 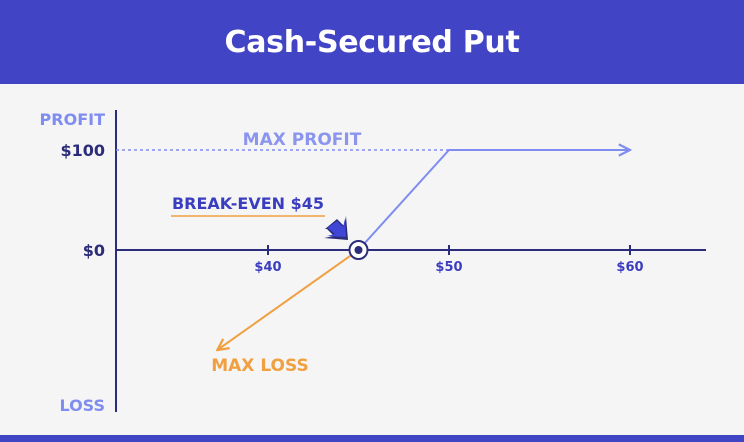 I want to click on x-tick-label-50: $50, so click(x=448, y=267).